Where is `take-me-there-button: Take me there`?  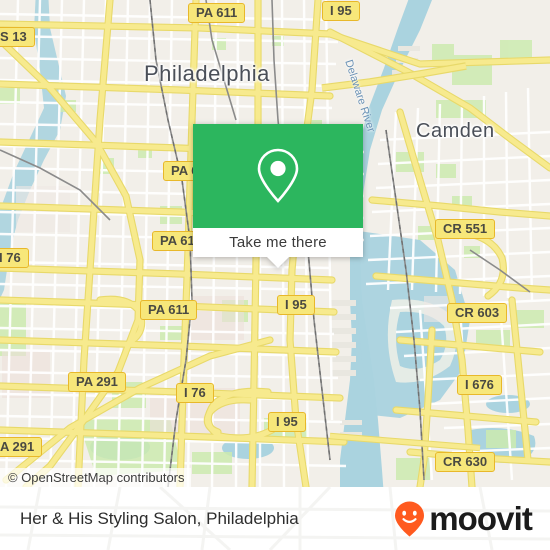 take-me-there-button: Take me there is located at coordinates (278, 242).